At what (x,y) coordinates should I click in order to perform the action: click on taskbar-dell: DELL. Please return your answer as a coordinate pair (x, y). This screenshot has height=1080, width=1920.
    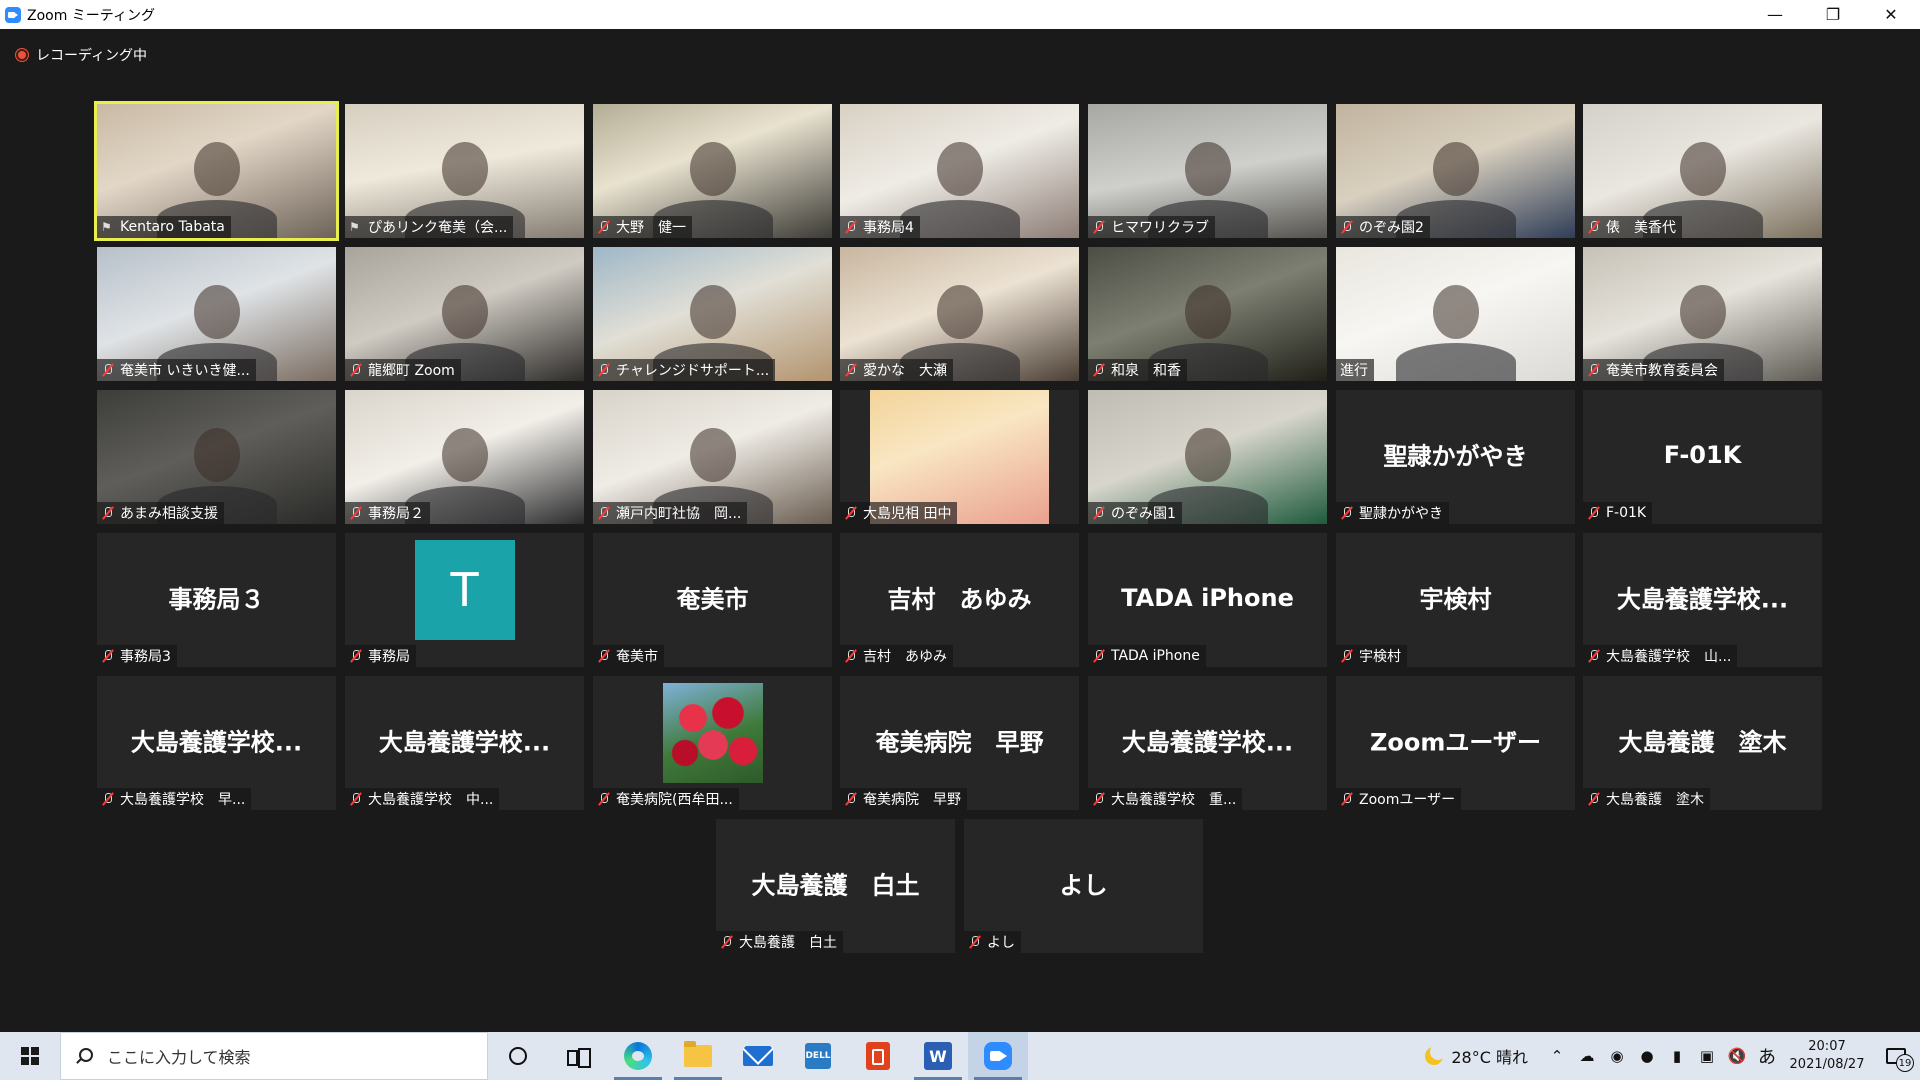
    Looking at the image, I should click on (818, 1056).